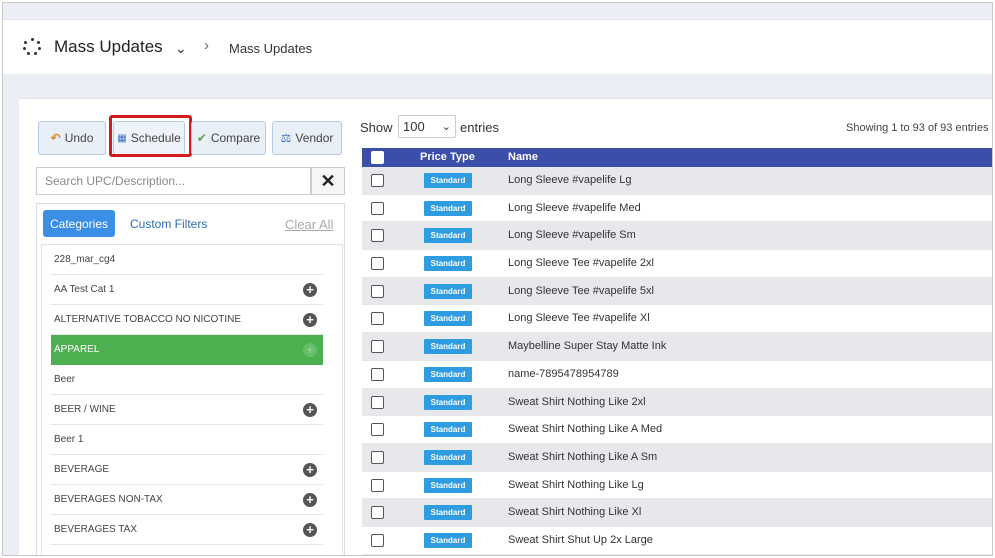 The image size is (995, 558). What do you see at coordinates (187, 470) in the screenshot?
I see `category-item: BEVERAGE +` at bounding box center [187, 470].